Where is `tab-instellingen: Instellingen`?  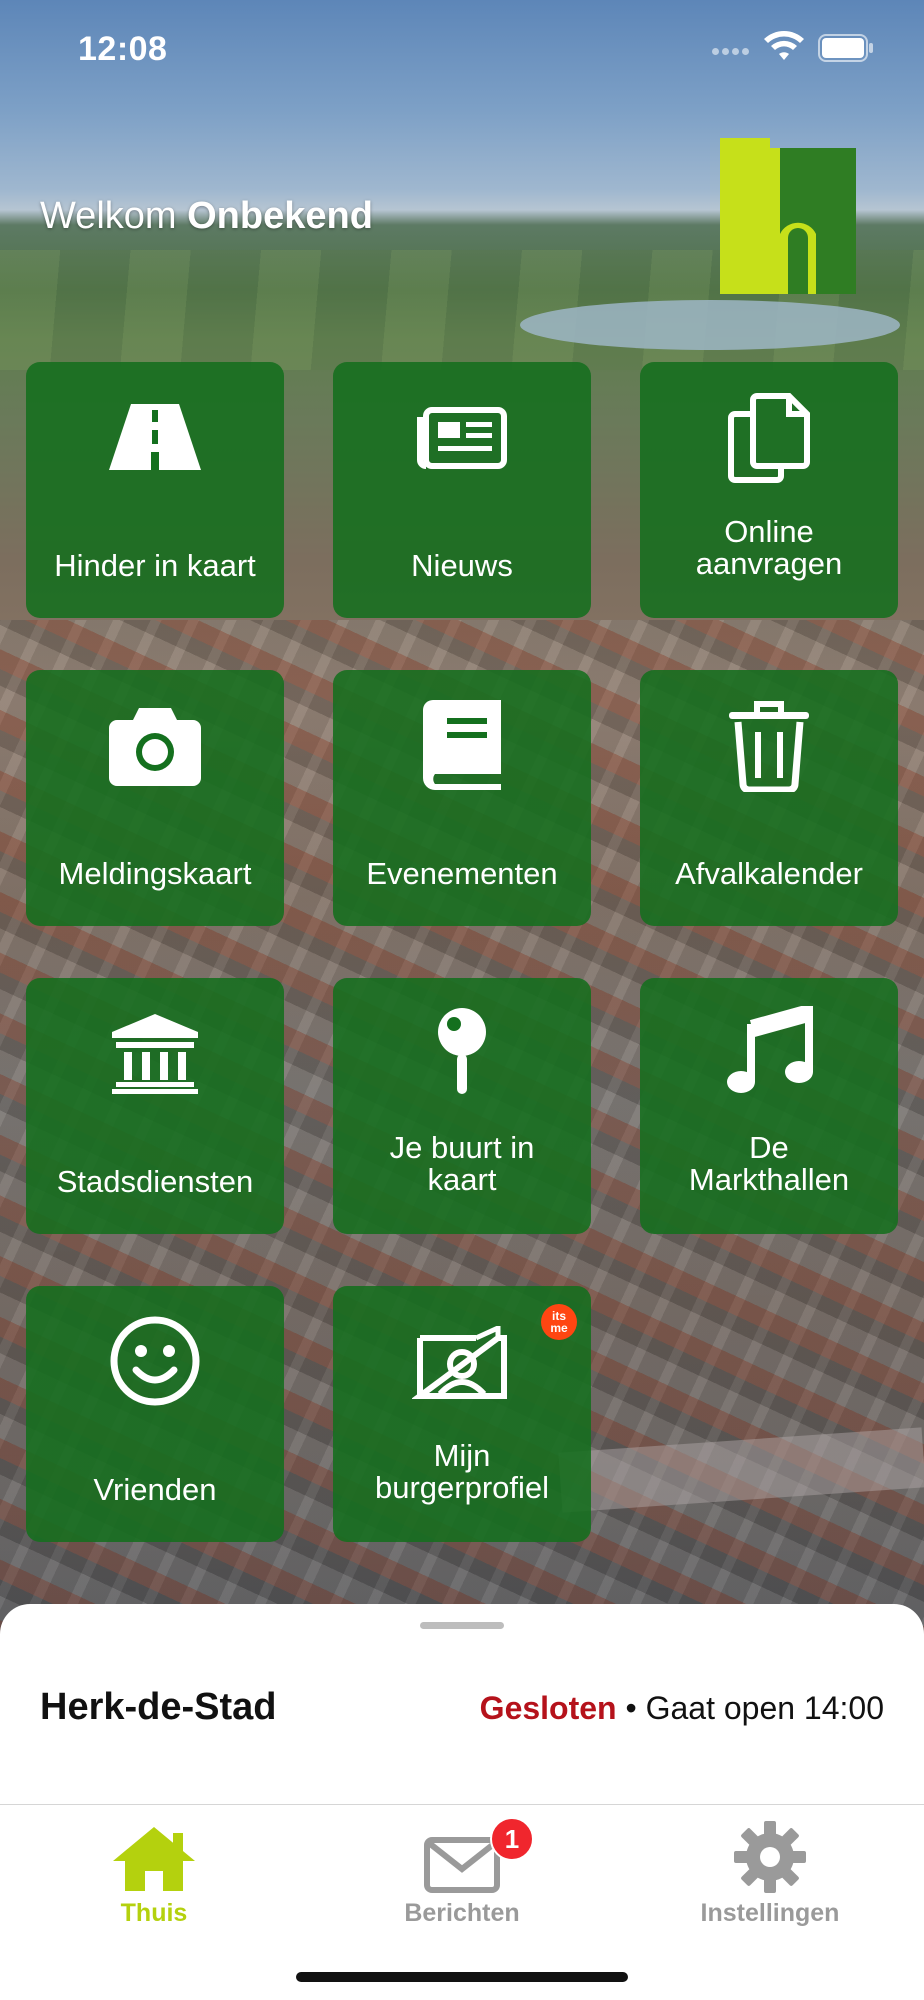
tab-instellingen: Instellingen is located at coordinates (770, 1872).